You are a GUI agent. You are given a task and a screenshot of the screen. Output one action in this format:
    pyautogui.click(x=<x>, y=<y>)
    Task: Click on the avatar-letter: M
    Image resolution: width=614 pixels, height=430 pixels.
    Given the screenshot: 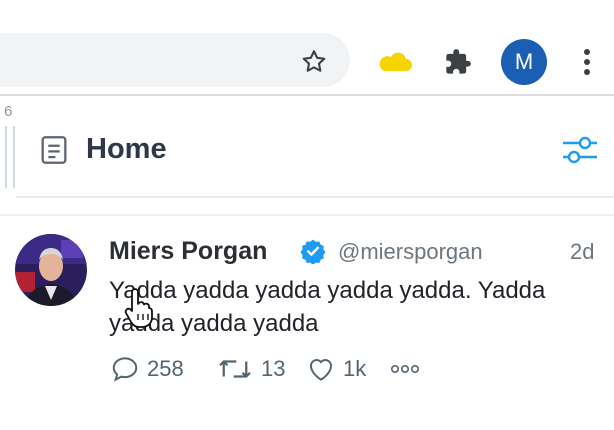 What is the action you would take?
    pyautogui.click(x=524, y=61)
    